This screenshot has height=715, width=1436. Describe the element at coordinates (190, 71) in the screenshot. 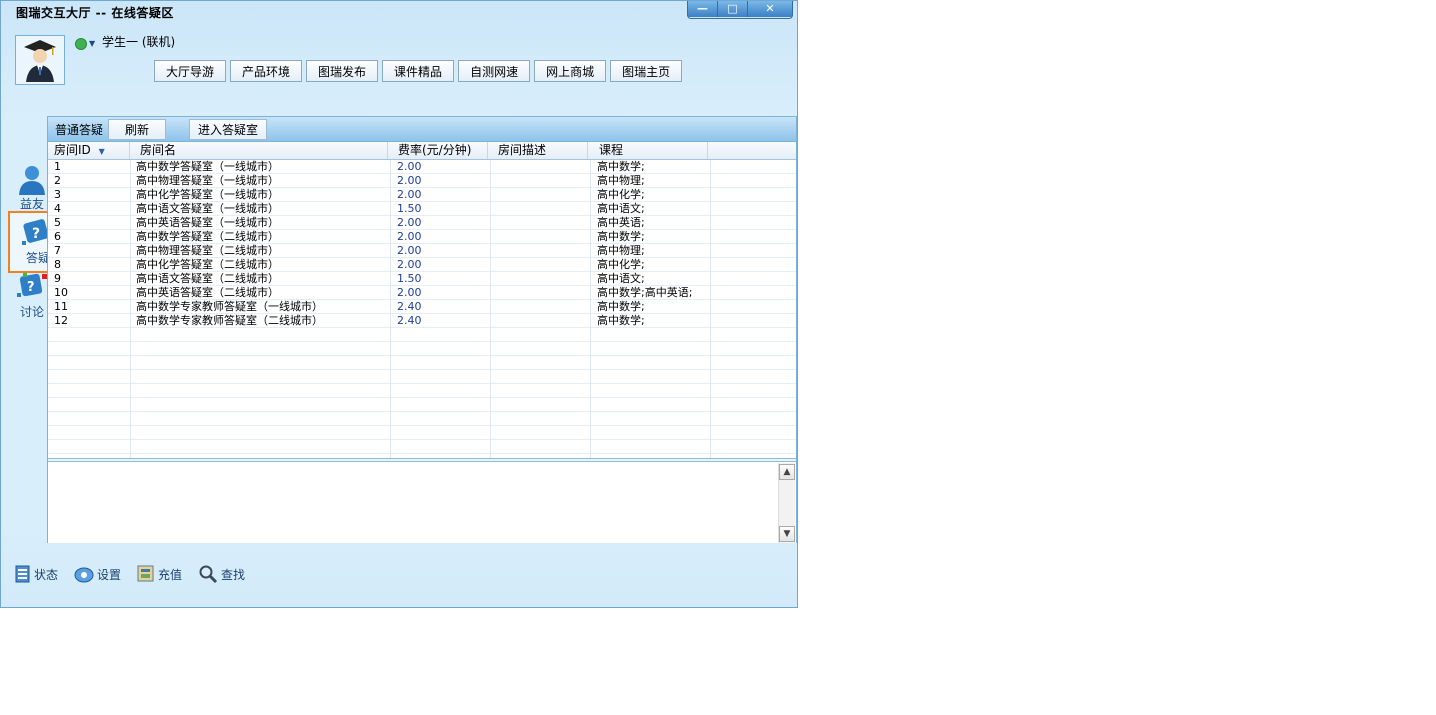

I see `nav-hall-guide-button: 大厅导游` at that location.